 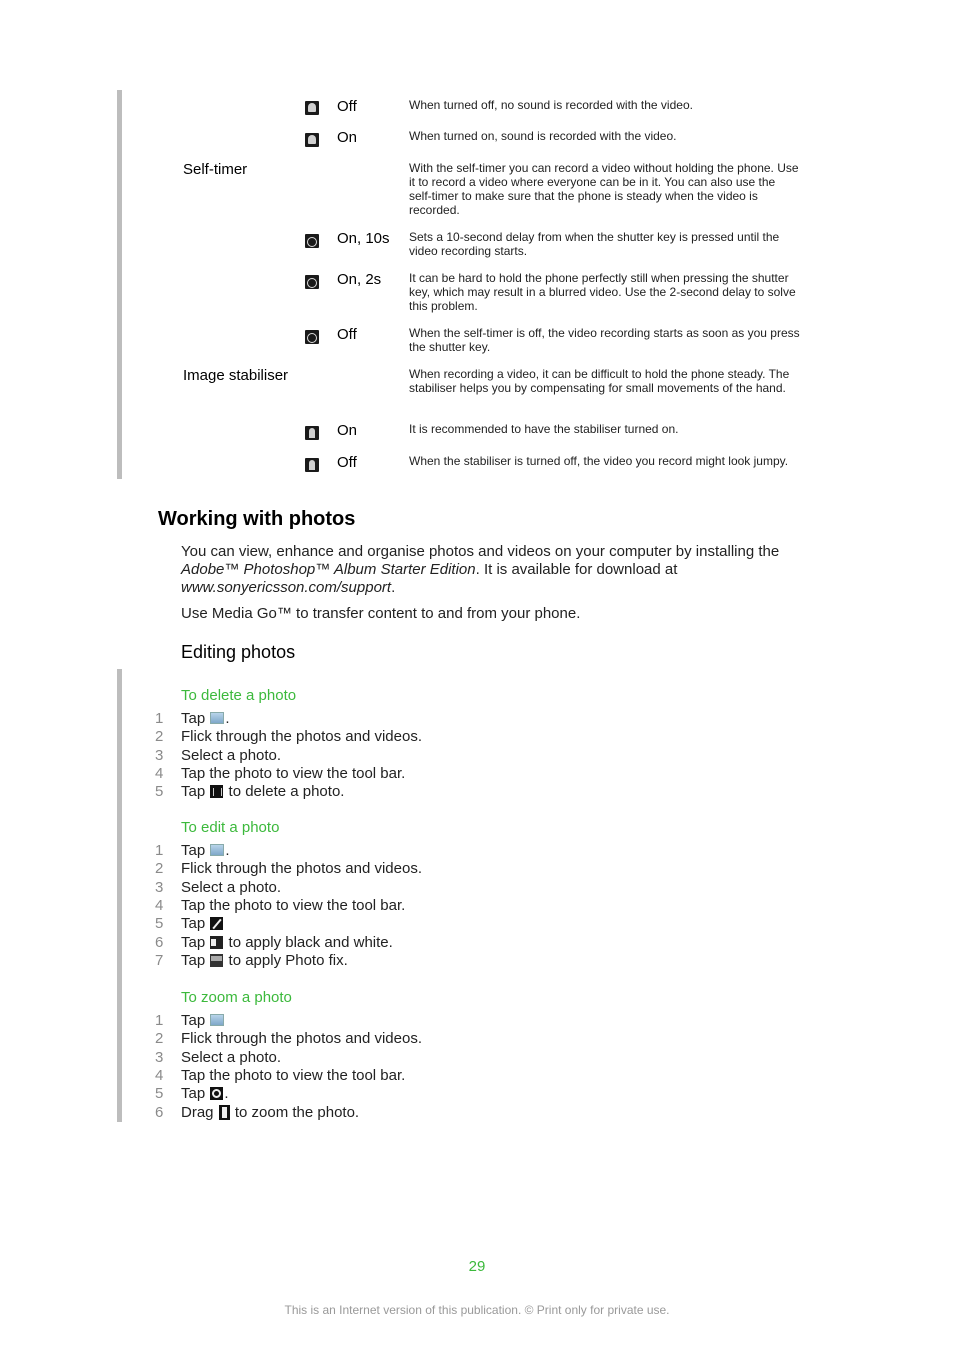 I want to click on procedure-margin-bar, so click(x=119, y=895).